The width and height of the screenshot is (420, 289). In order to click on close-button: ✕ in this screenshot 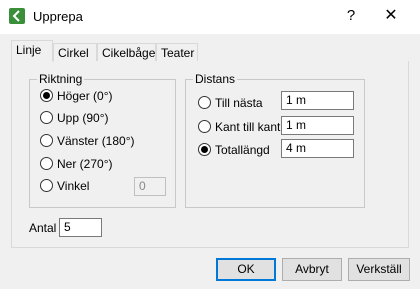, I will do `click(391, 16)`.